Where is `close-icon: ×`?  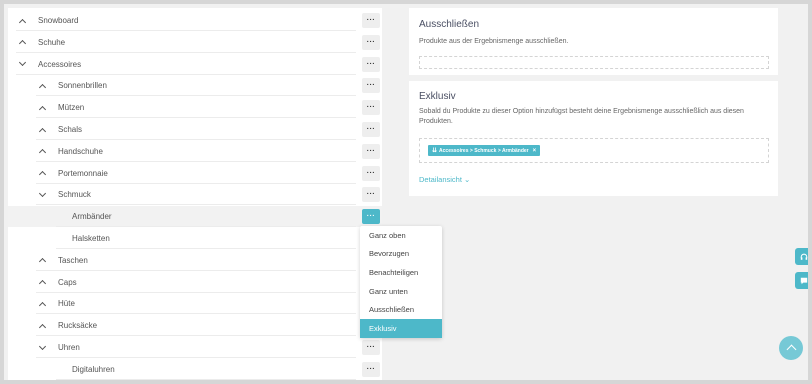
close-icon: × is located at coordinates (535, 151).